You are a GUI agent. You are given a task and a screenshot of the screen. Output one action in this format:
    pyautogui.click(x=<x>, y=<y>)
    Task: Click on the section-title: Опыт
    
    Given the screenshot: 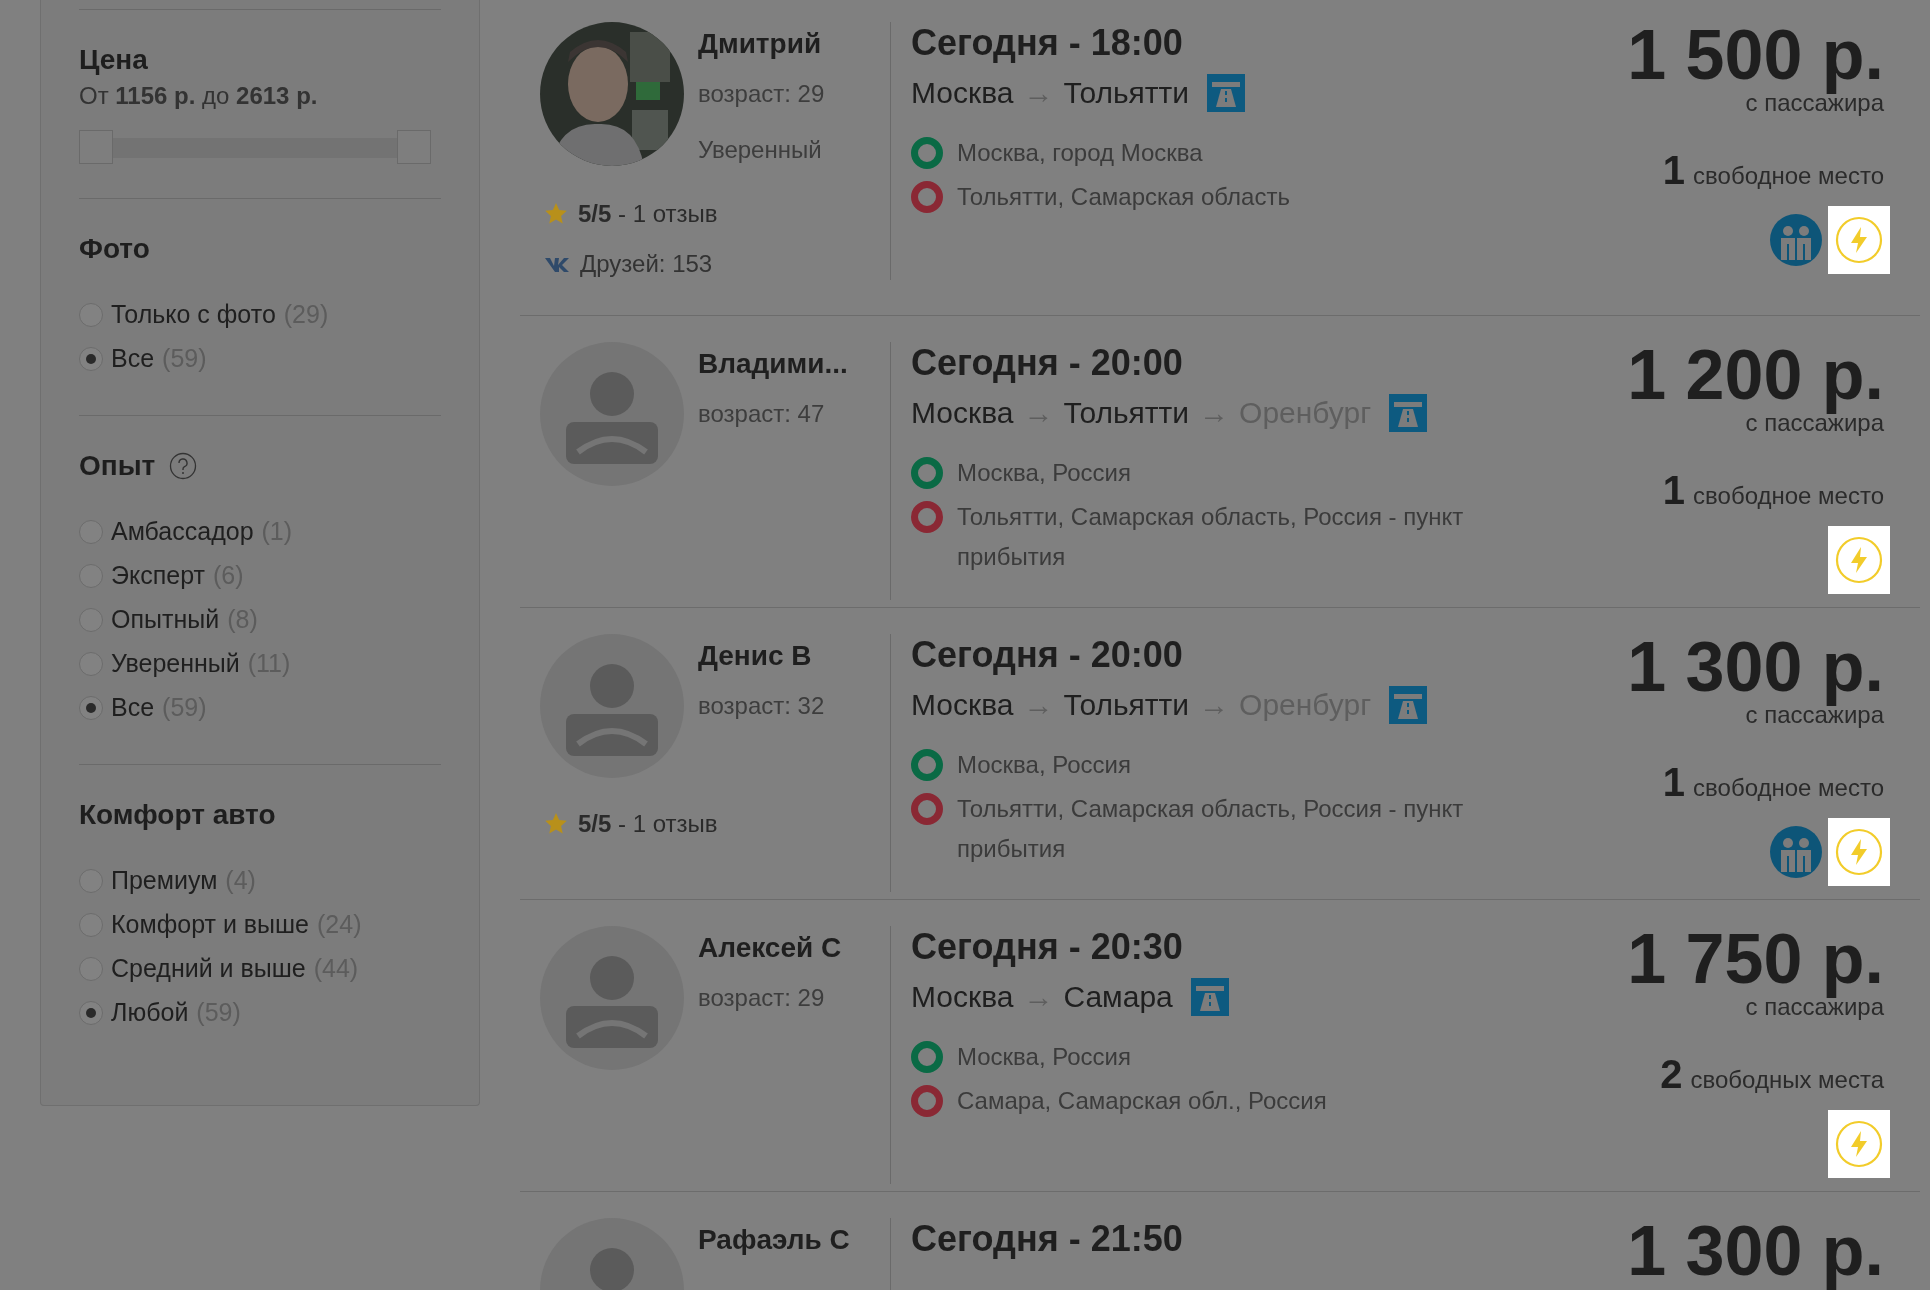 What is the action you would take?
    pyautogui.click(x=117, y=466)
    